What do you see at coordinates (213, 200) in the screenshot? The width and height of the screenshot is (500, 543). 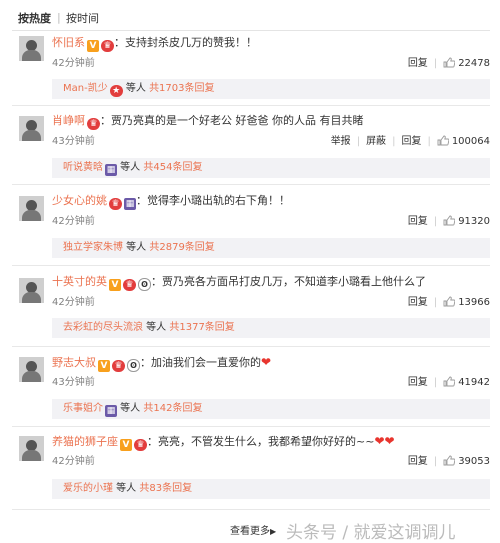 I see `comment-text: ：觉得李小璐出轨的右下角！！` at bounding box center [213, 200].